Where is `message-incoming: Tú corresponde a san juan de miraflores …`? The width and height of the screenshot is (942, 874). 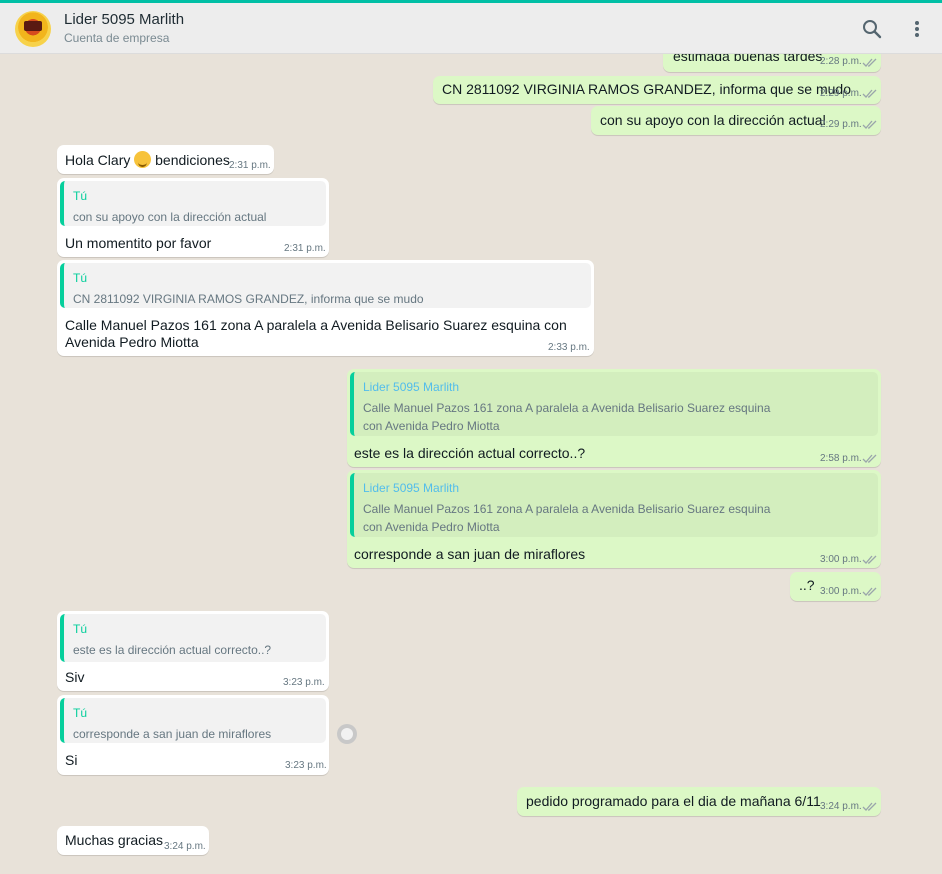
message-incoming: Tú corresponde a san juan de miraflores … is located at coordinates (193, 735).